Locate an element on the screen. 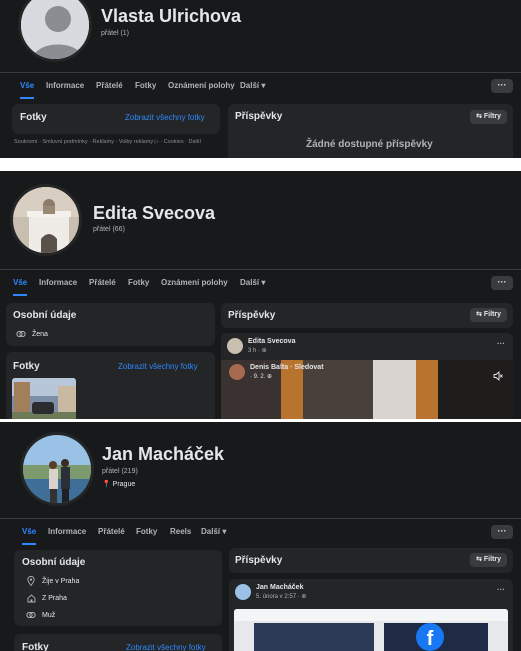 This screenshot has width=521, height=651. personal-details-card: Osobní údaje Žije v Praha Z Praha Muž is located at coordinates (118, 588).